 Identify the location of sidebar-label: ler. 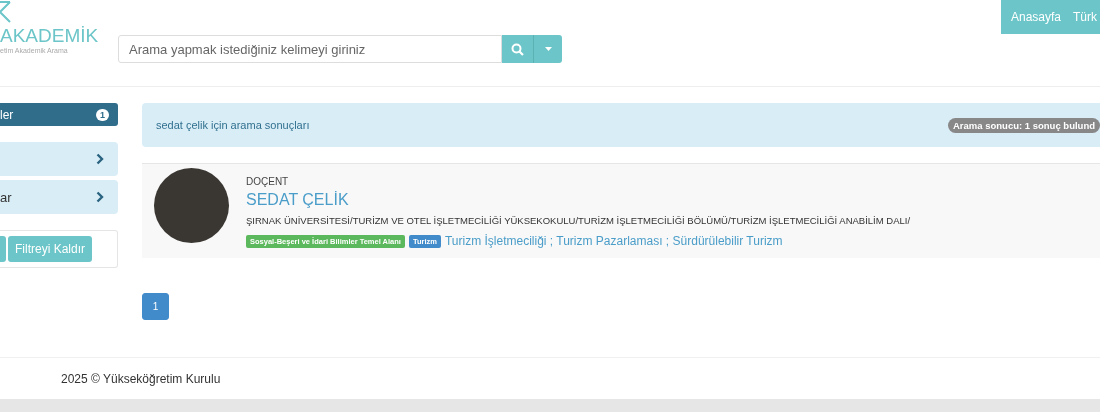
(7, 114).